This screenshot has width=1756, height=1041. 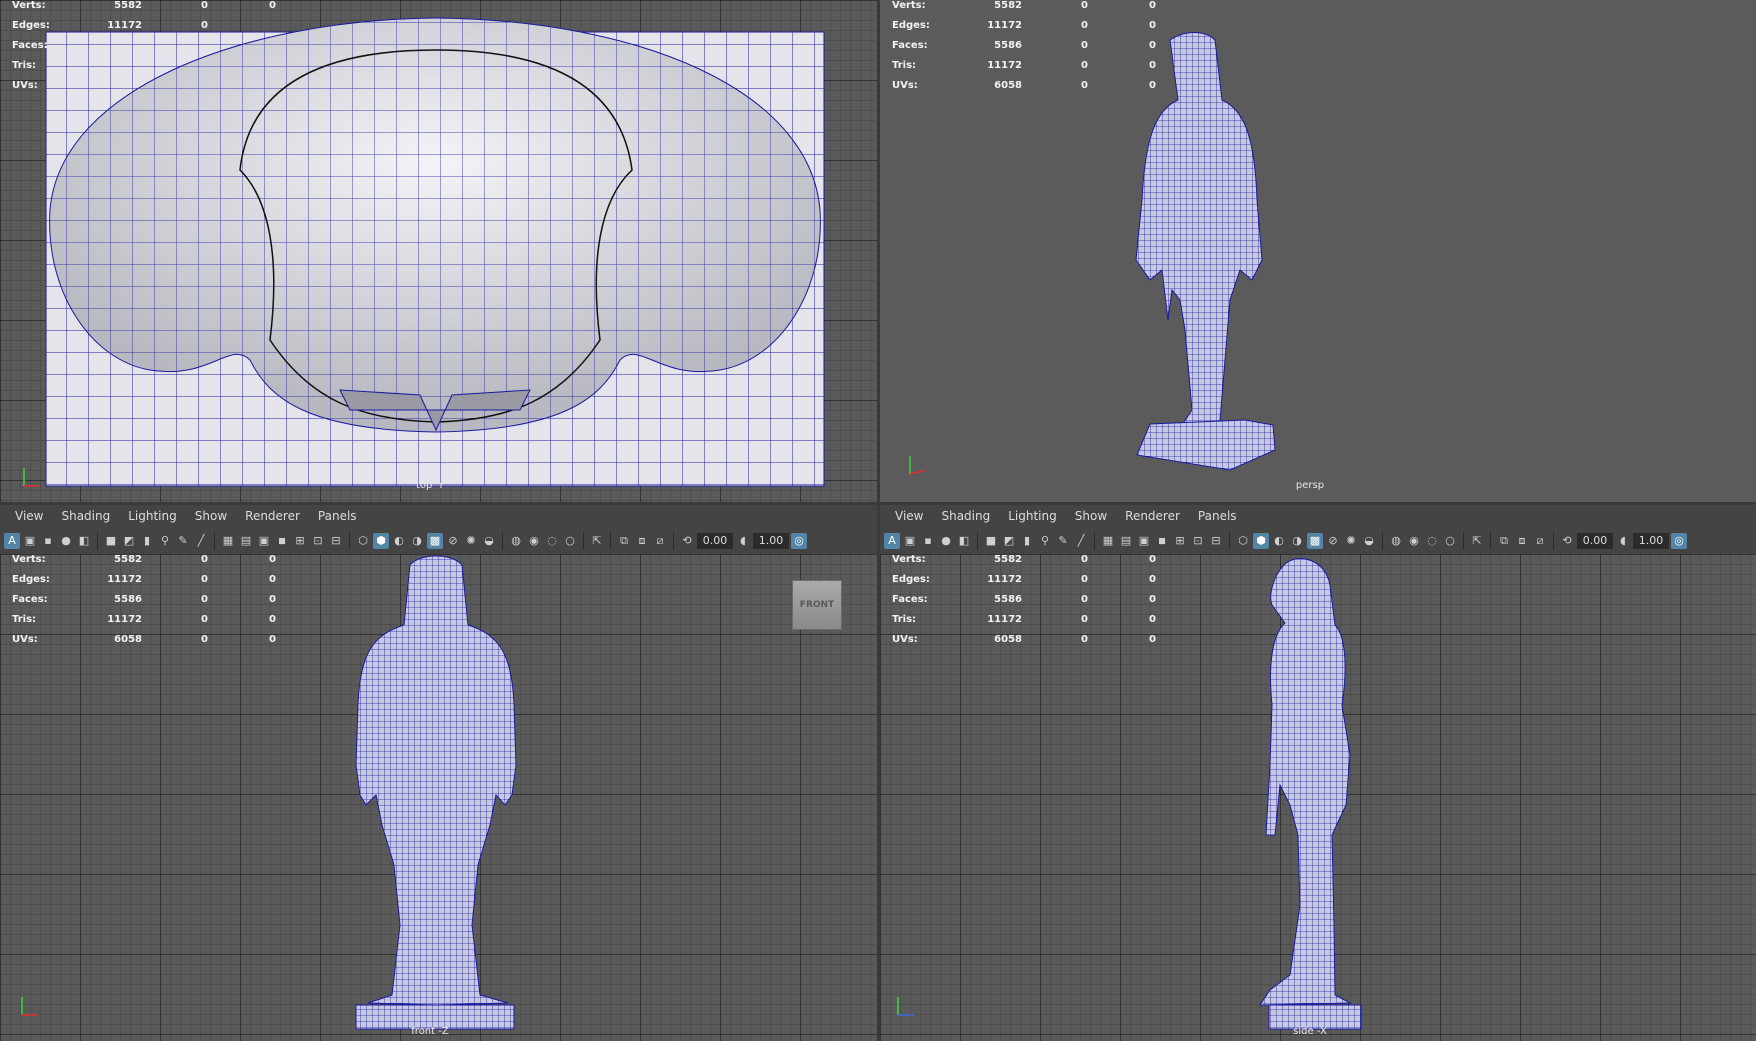 What do you see at coordinates (1310, 1031) in the screenshot?
I see `camera-label-side: side -X` at bounding box center [1310, 1031].